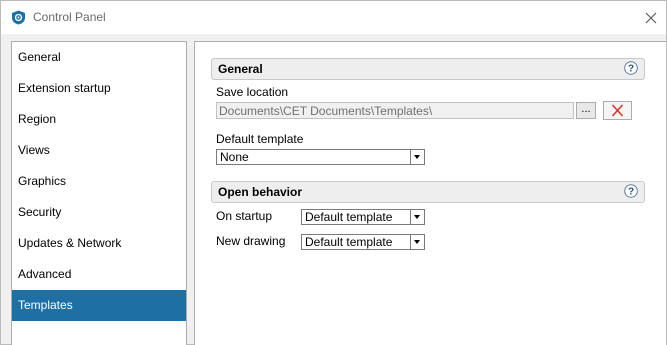  What do you see at coordinates (99, 274) in the screenshot?
I see `sidebar-item-advanced: Advanced` at bounding box center [99, 274].